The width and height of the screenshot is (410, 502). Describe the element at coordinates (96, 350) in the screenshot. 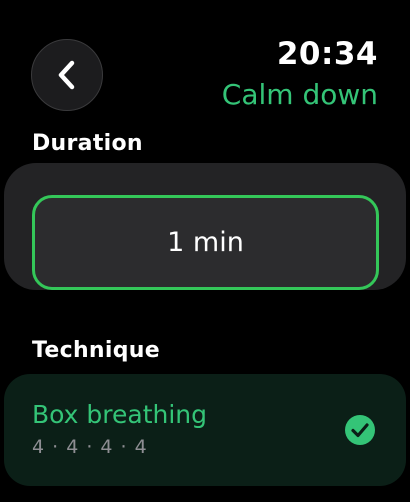

I see `technique-label: Technique` at that location.